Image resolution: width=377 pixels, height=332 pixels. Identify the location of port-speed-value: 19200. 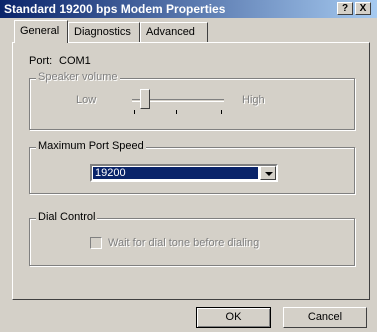
(175, 173).